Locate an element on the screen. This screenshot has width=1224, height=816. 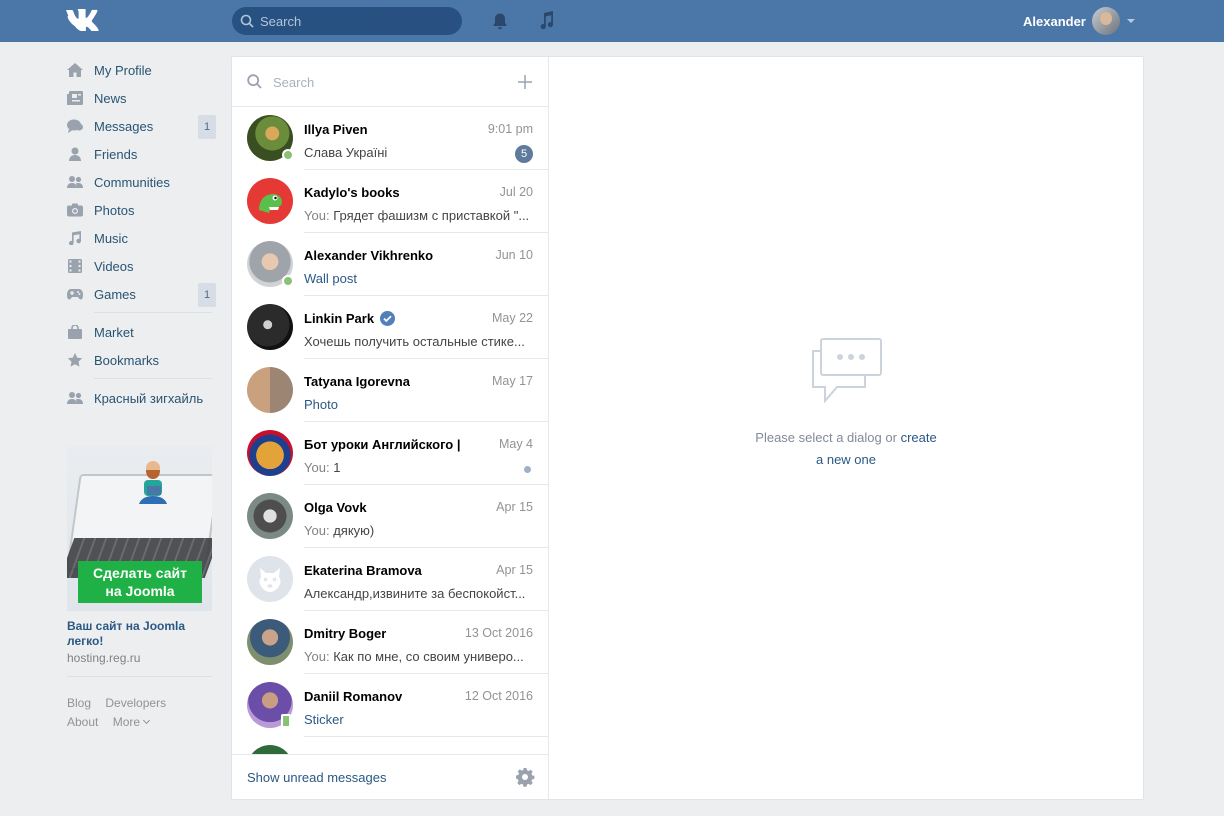
create-link: create is located at coordinates (919, 437).